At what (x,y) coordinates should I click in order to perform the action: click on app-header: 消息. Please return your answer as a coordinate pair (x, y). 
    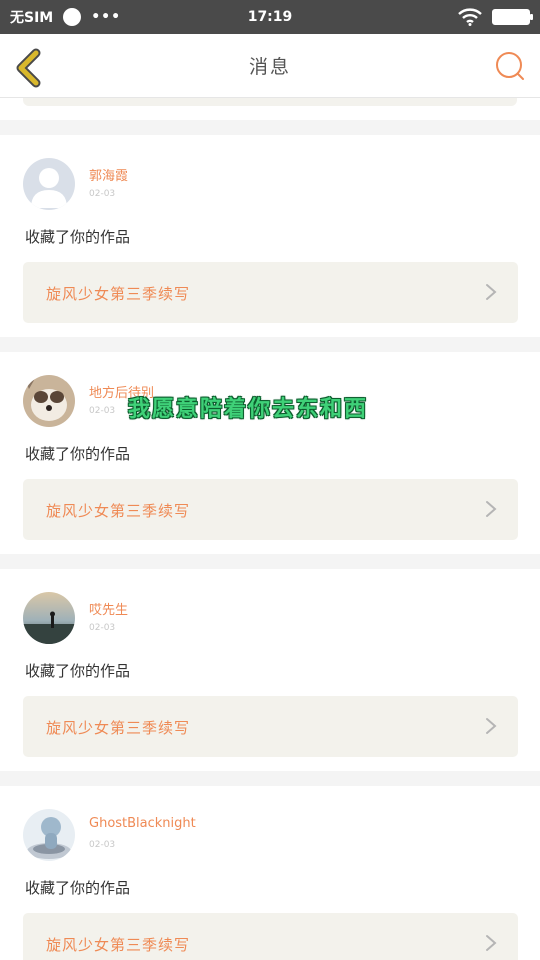
    Looking at the image, I should click on (270, 66).